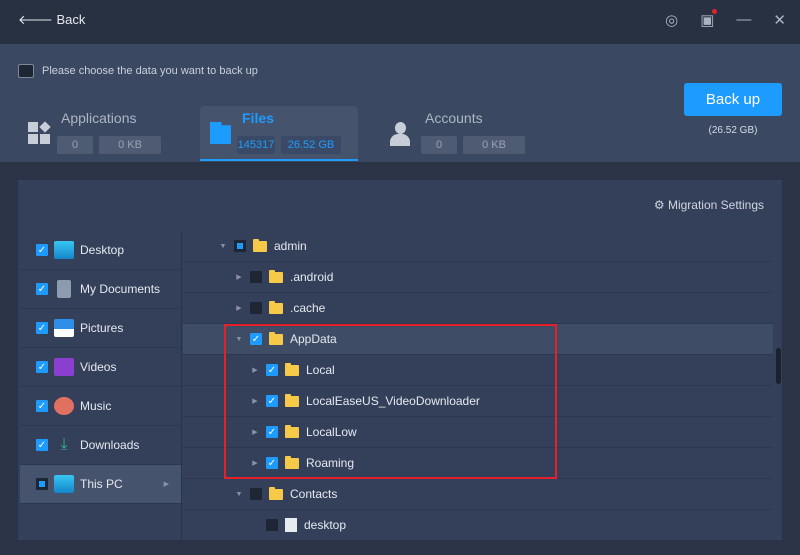 This screenshot has width=800, height=555. What do you see at coordinates (64, 250) in the screenshot?
I see `desktop-icon` at bounding box center [64, 250].